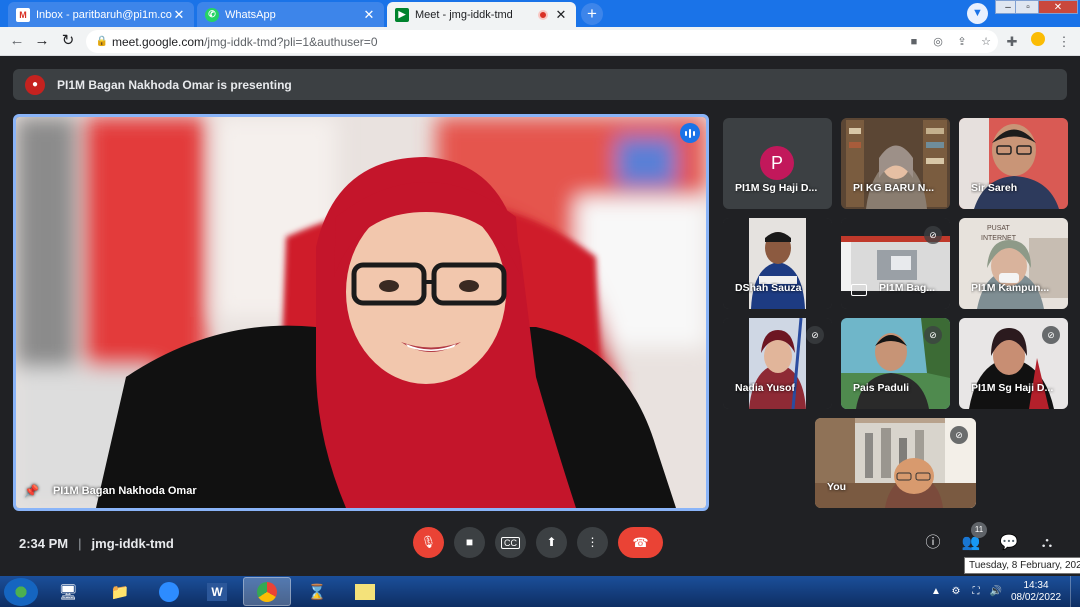 This screenshot has height=607, width=1080. I want to click on activities-button: ⛬, so click(1047, 543).